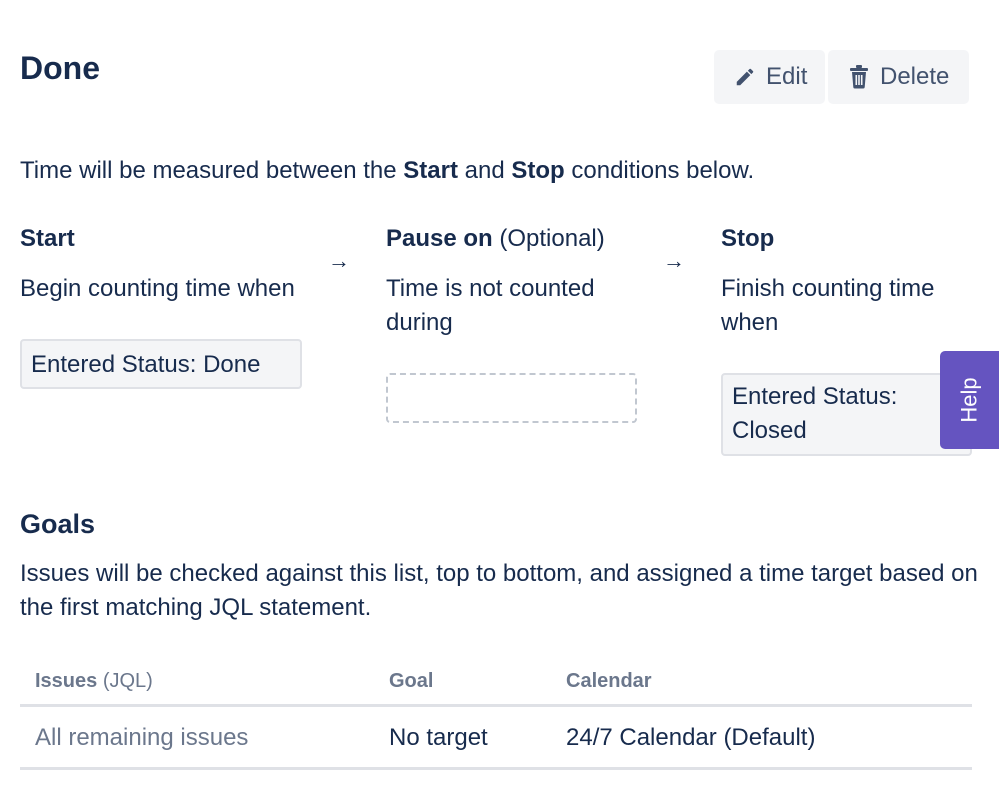 This screenshot has height=788, width=999. I want to click on intro-start-word: Start, so click(430, 170).